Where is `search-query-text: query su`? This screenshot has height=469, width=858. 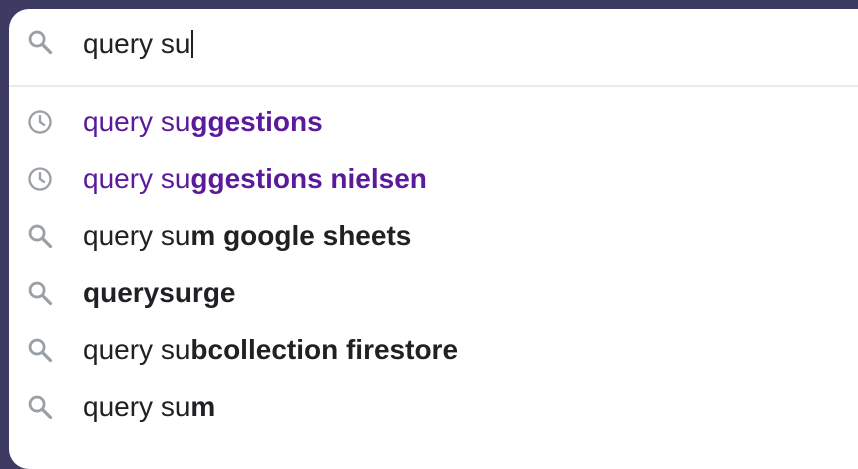 search-query-text: query su is located at coordinates (137, 43).